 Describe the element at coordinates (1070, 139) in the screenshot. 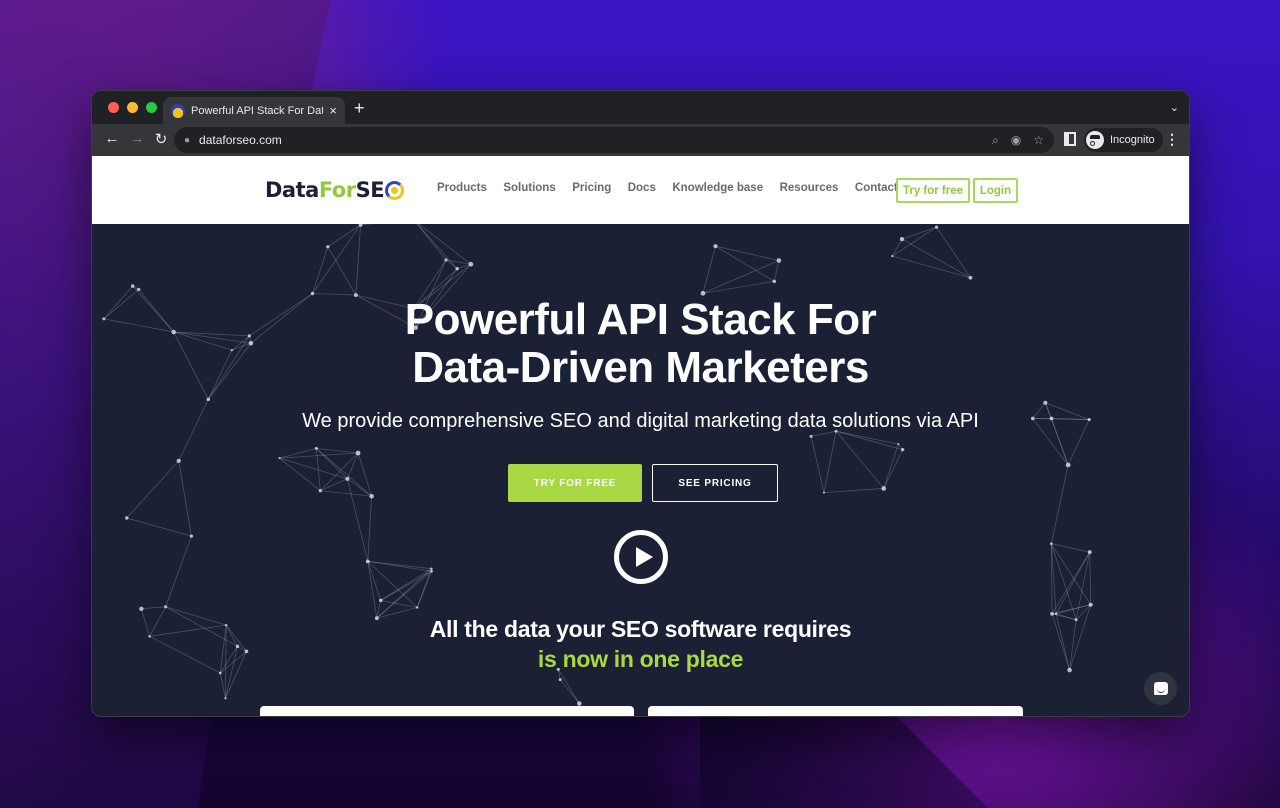

I see `side-panel-icon` at that location.